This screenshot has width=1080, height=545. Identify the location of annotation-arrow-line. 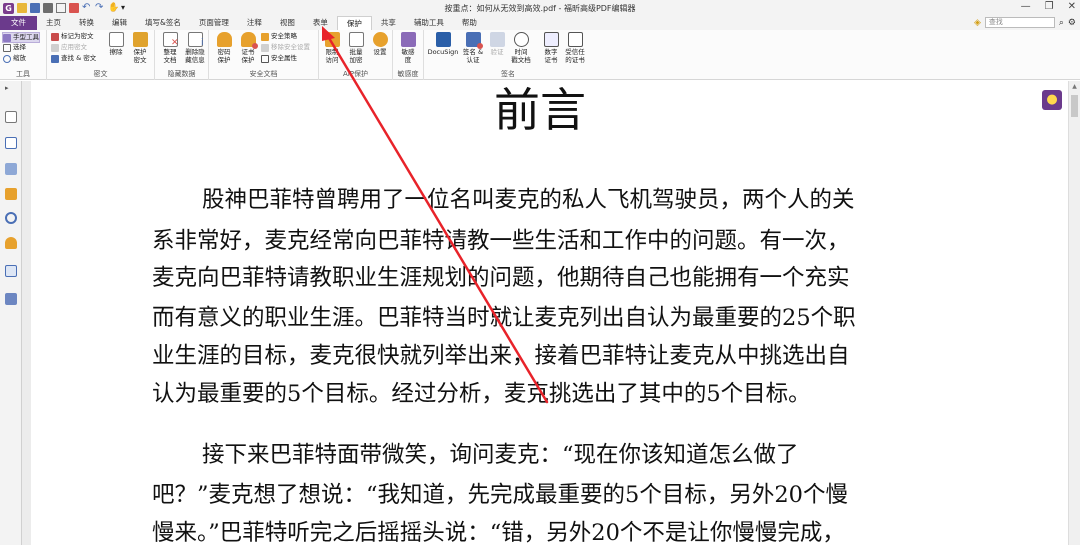
(436, 217).